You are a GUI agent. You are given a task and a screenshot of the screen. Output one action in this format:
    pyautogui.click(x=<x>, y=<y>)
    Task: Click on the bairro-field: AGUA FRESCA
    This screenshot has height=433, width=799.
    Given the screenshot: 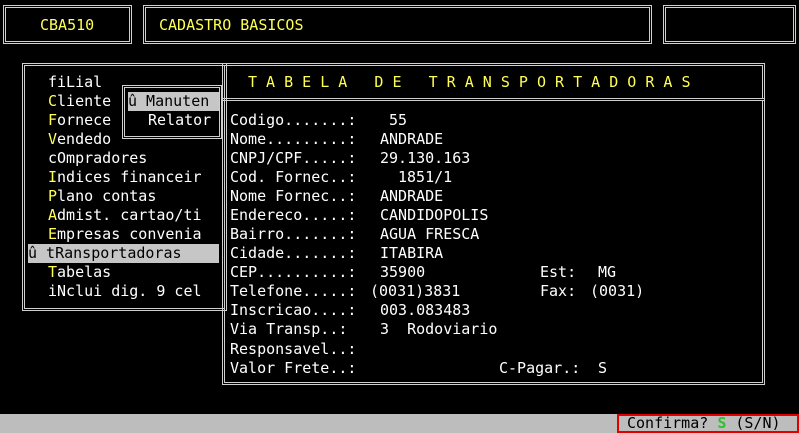 What is the action you would take?
    pyautogui.click(x=429, y=234)
    